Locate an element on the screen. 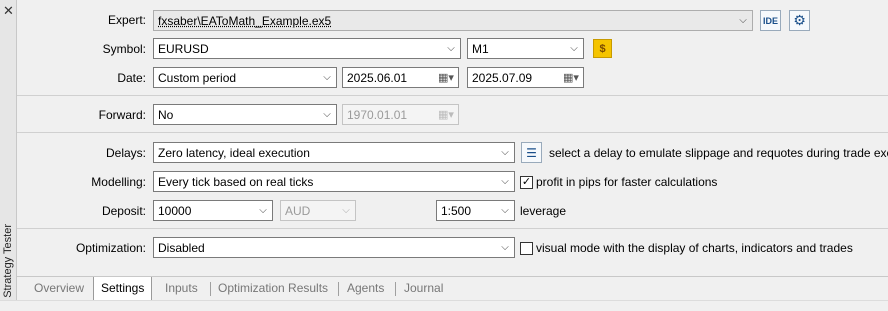  date-from-value: 2025.06.01 is located at coordinates (377, 77).